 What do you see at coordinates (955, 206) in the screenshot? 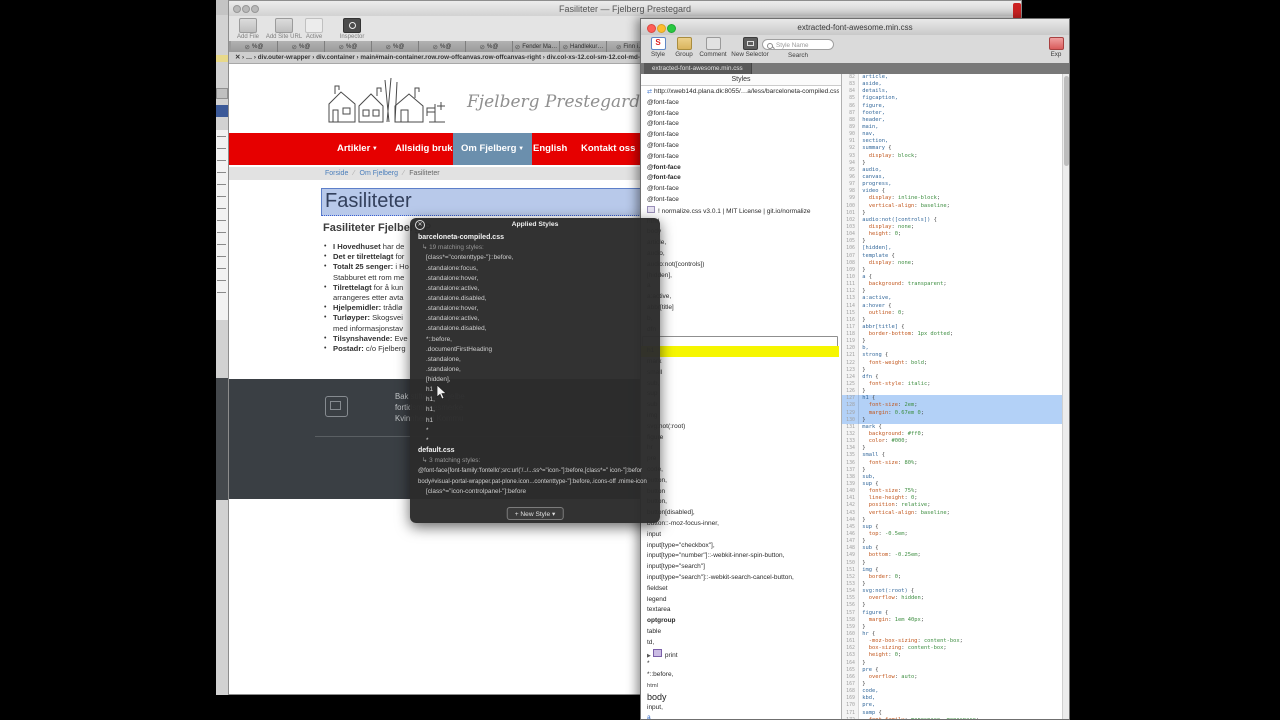
I see `code-line: 100 vertical-align: baseline;` at bounding box center [955, 206].